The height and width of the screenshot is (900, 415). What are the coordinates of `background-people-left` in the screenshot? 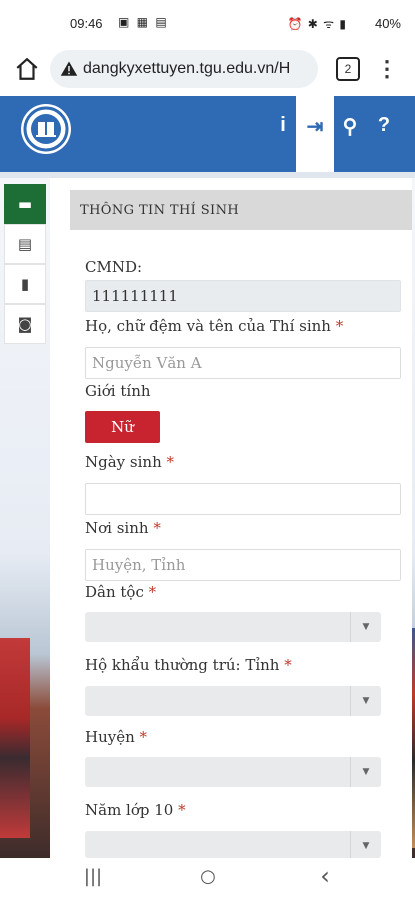 It's located at (15, 738).